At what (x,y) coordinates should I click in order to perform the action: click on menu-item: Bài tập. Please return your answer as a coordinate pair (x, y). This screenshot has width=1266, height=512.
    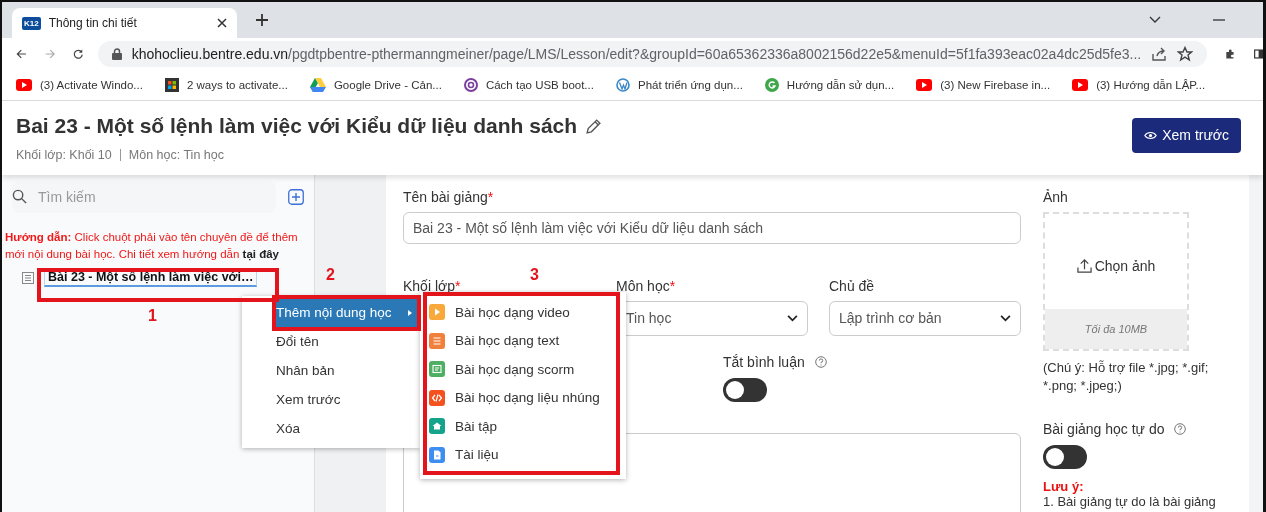
    Looking at the image, I should click on (521, 426).